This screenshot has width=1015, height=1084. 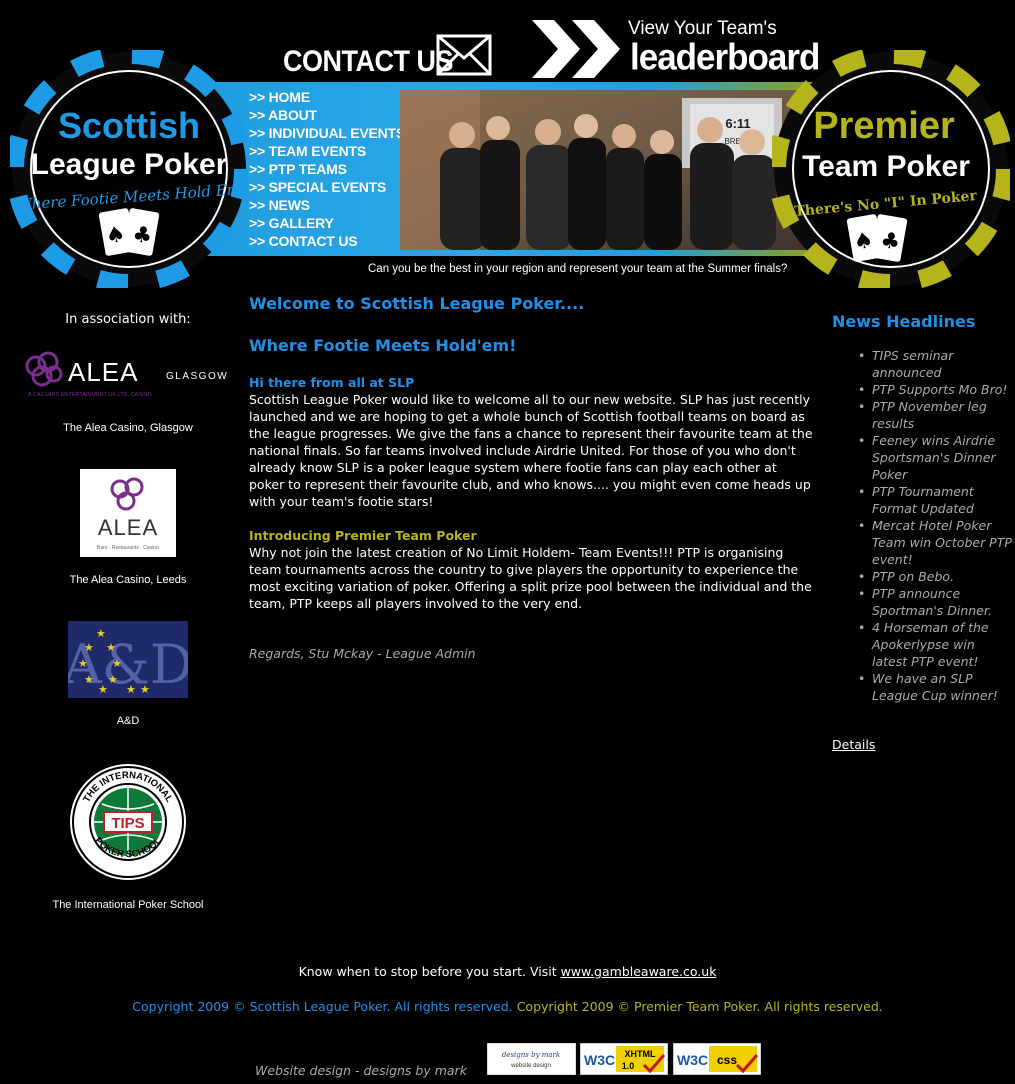 I want to click on envelope-icon, so click(x=464, y=55).